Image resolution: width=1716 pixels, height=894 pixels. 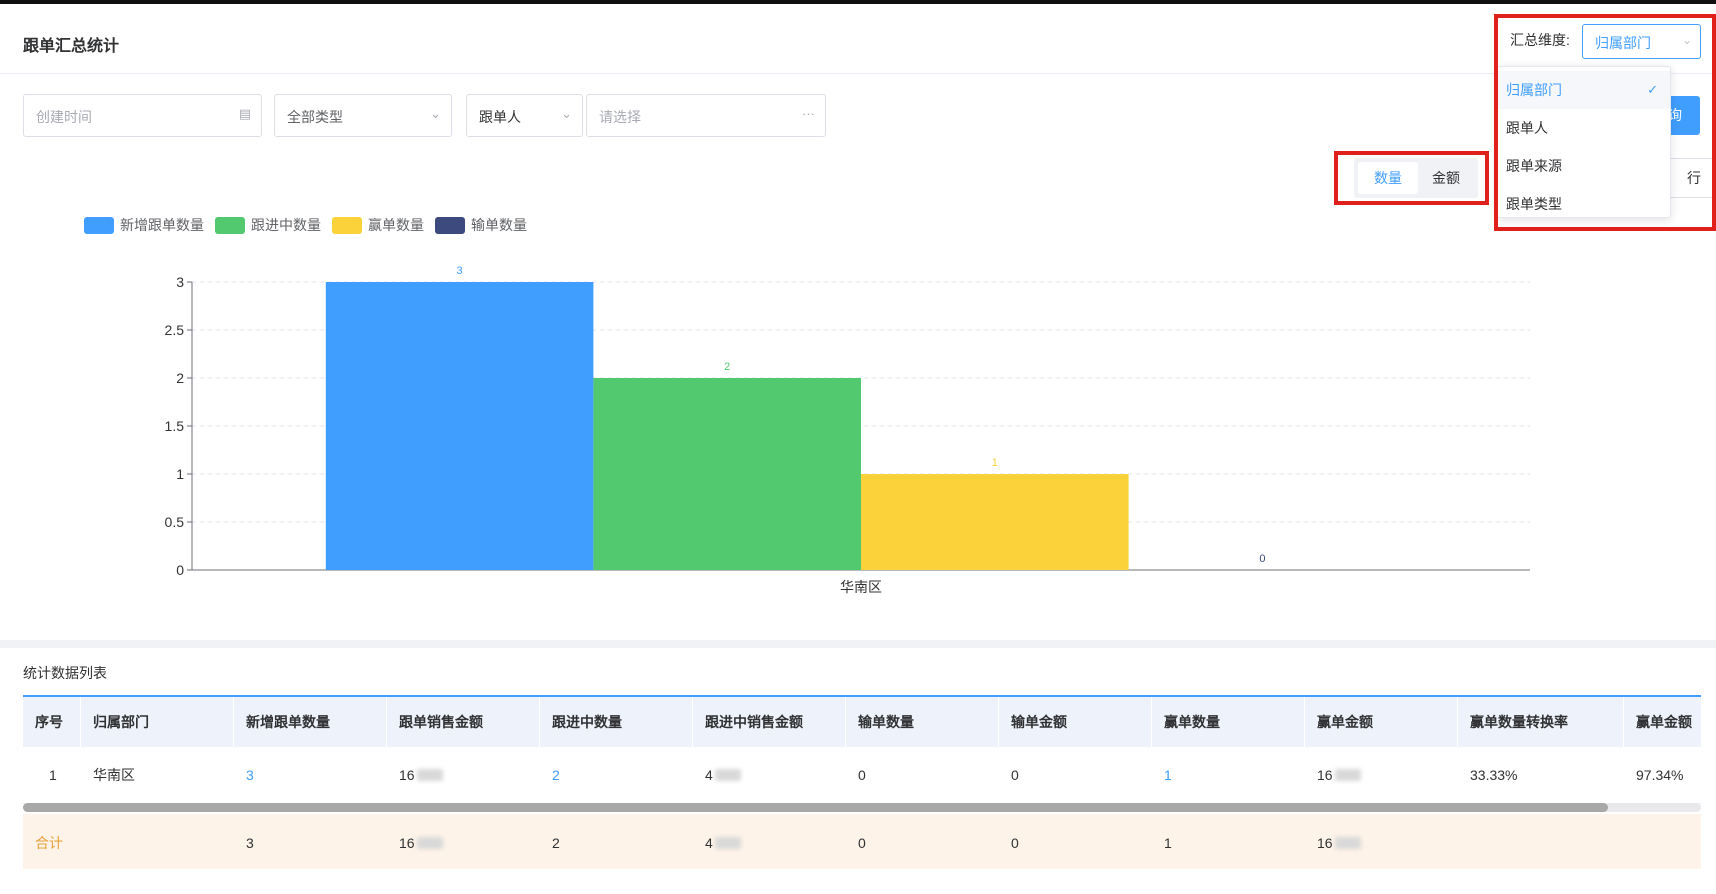 I want to click on column-header: 跟进中数量, so click(x=616, y=722).